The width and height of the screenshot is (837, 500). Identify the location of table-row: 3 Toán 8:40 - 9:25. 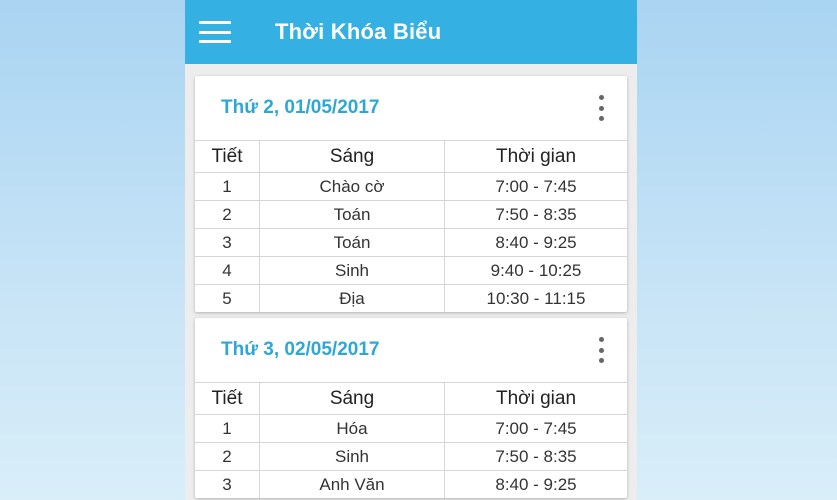
(411, 242).